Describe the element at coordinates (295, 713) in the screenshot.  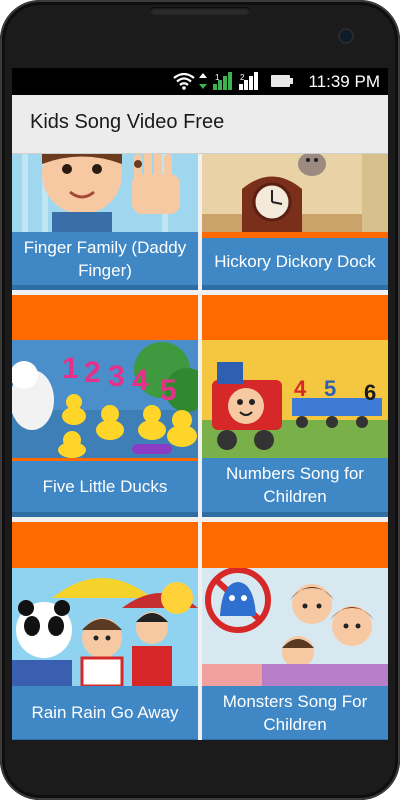
I see `video-title: Monsters Song For Children` at that location.